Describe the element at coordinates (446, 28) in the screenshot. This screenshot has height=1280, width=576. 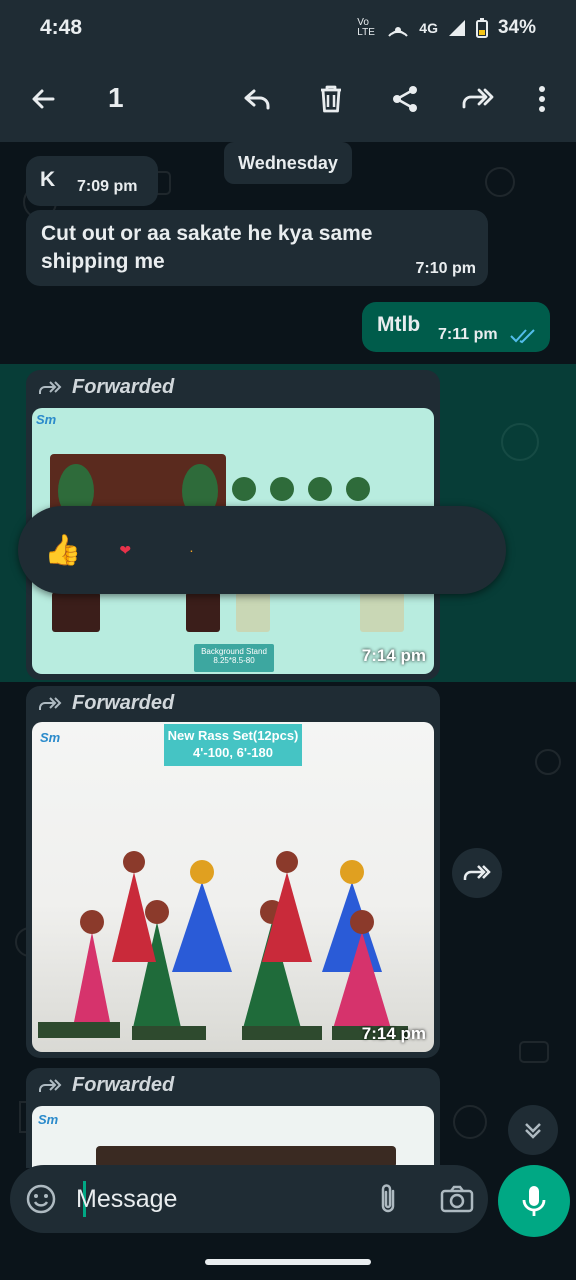
I see `status-icons: Vo LTE 4G 34%` at that location.